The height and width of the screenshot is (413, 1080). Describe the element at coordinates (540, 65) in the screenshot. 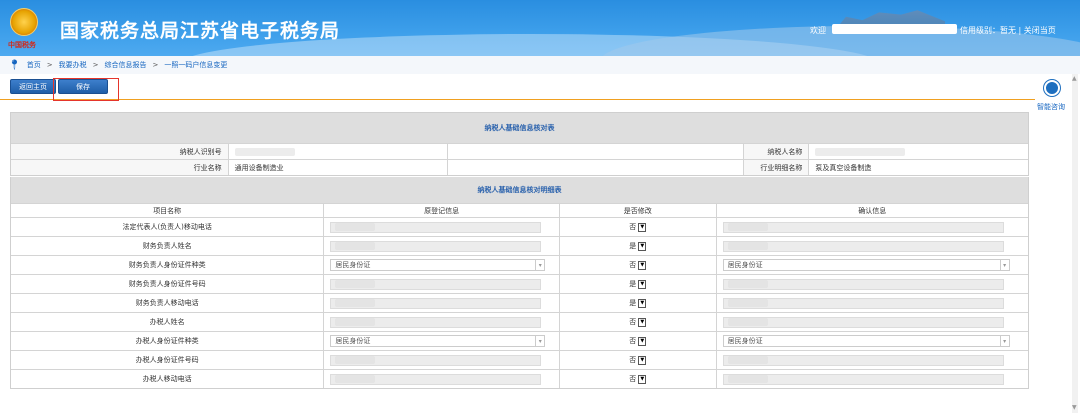

I see `breadcrumb: 📍︎ 首页 > 我要办税 > 综合信息报告 > 一照一码户信息变更` at that location.